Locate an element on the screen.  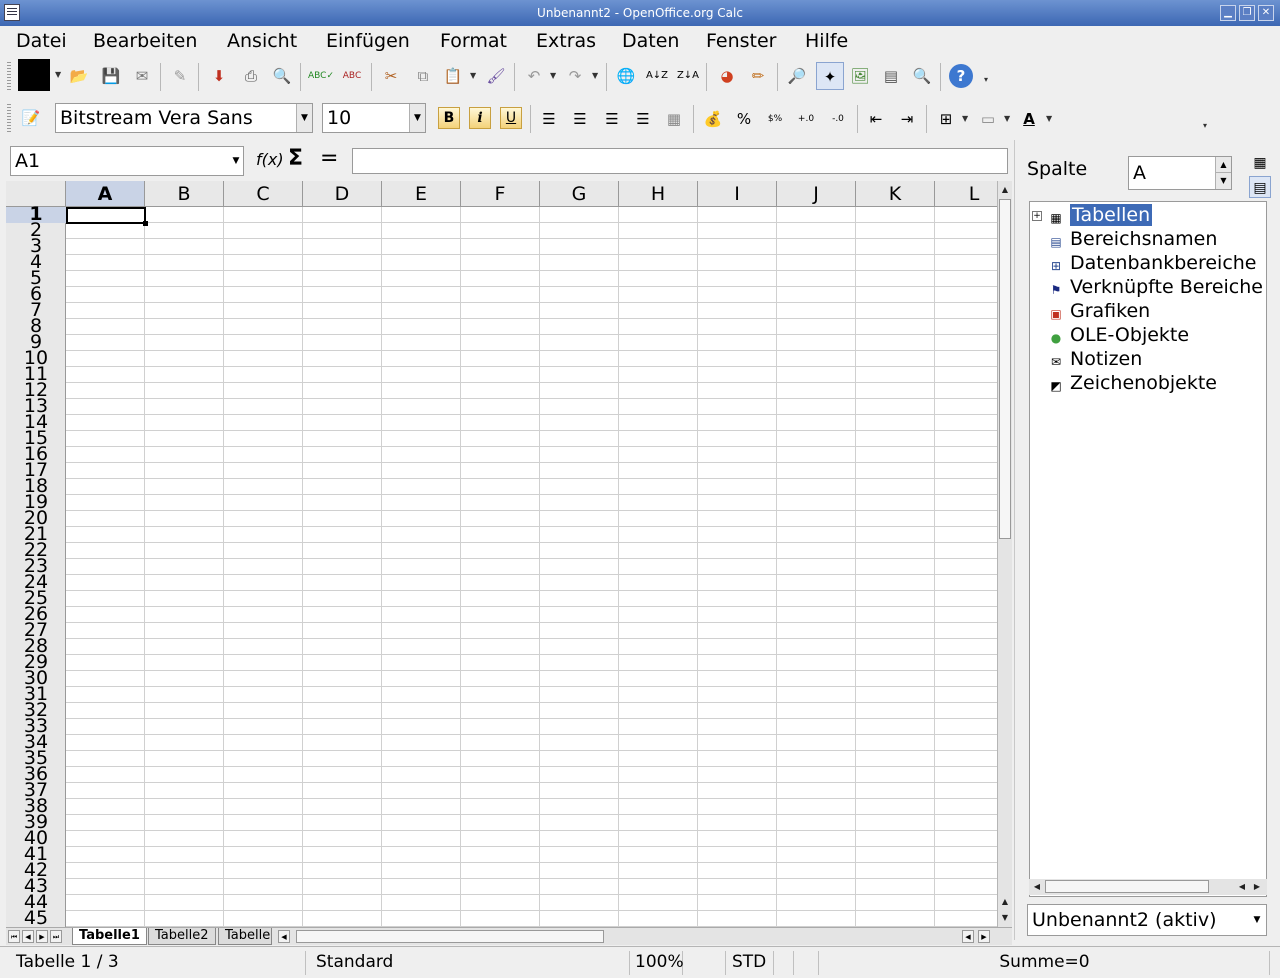
tree-item-verknuepfte-bereiche: ⚑ Verknüpfte Bereiche is located at coordinates (1155, 288).